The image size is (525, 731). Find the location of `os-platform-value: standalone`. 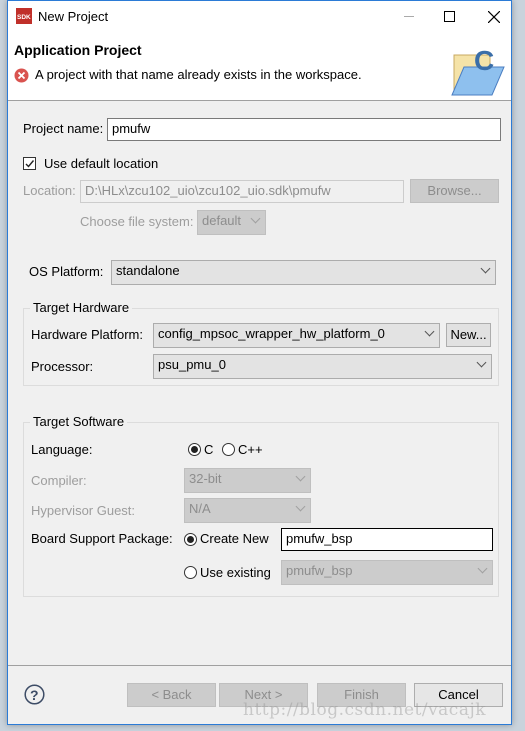

os-platform-value: standalone is located at coordinates (148, 270).